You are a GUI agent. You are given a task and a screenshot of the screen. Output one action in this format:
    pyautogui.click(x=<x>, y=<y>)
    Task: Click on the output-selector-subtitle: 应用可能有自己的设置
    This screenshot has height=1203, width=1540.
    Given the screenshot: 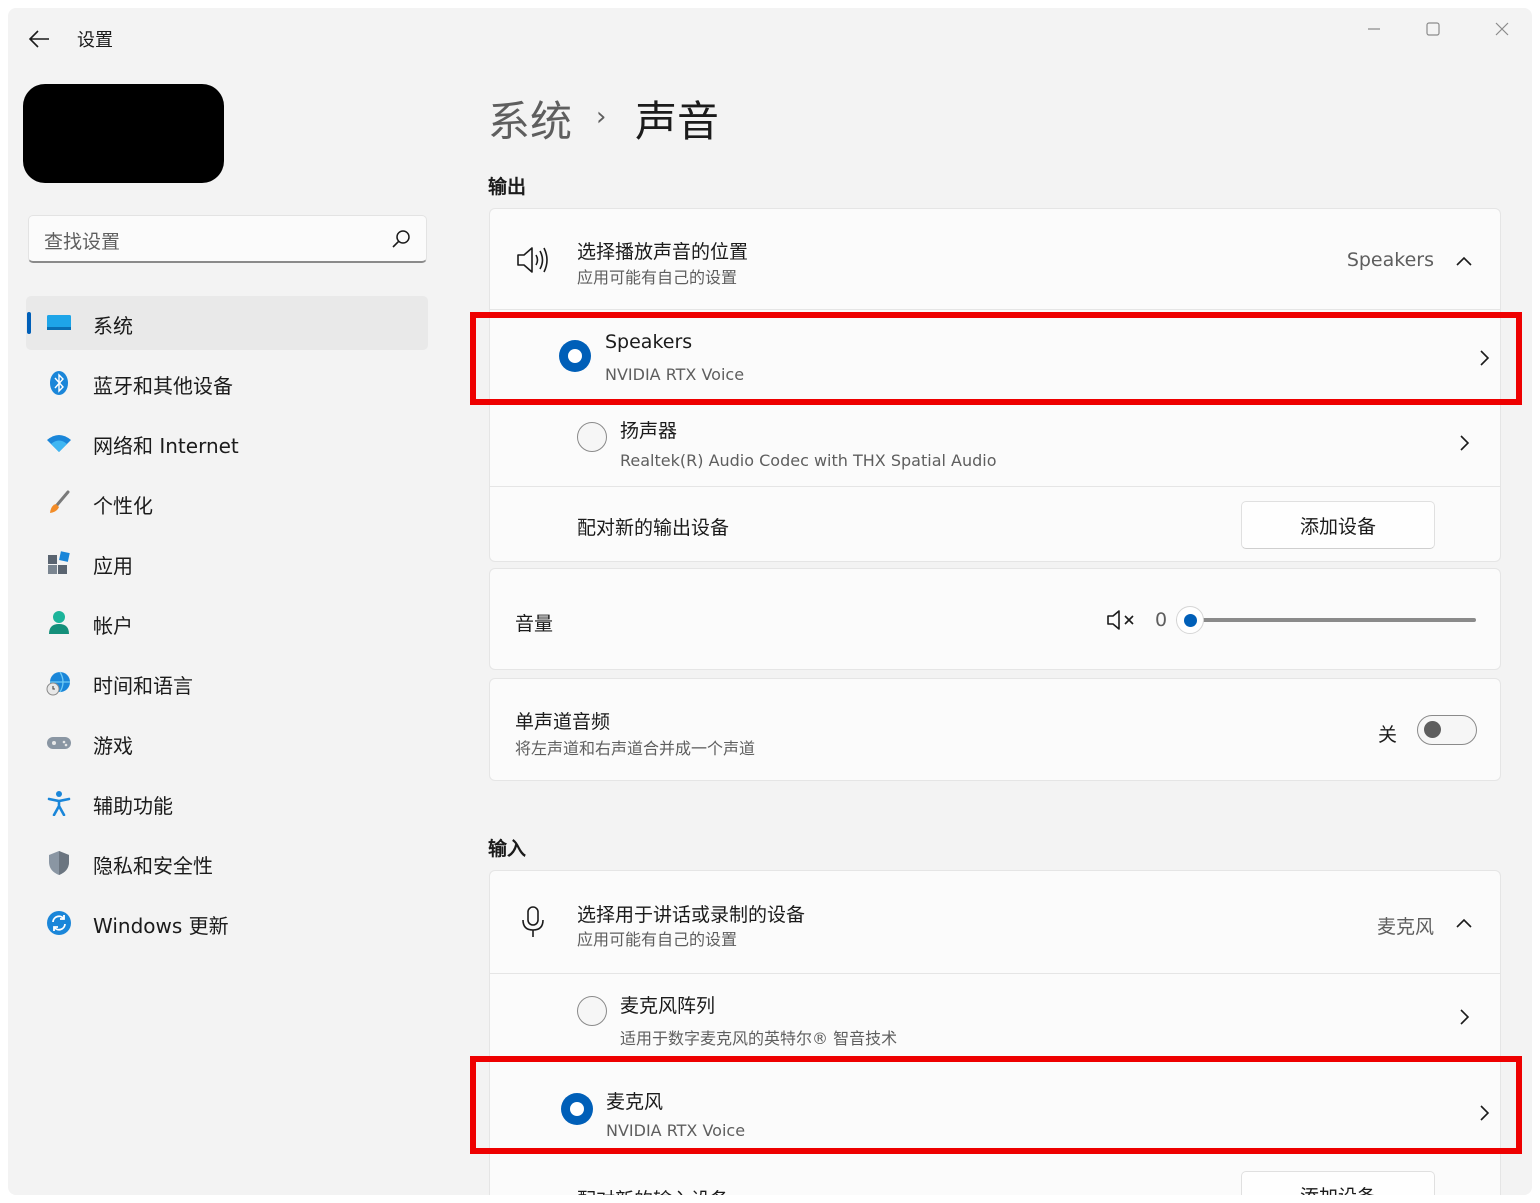 What is the action you would take?
    pyautogui.click(x=657, y=277)
    